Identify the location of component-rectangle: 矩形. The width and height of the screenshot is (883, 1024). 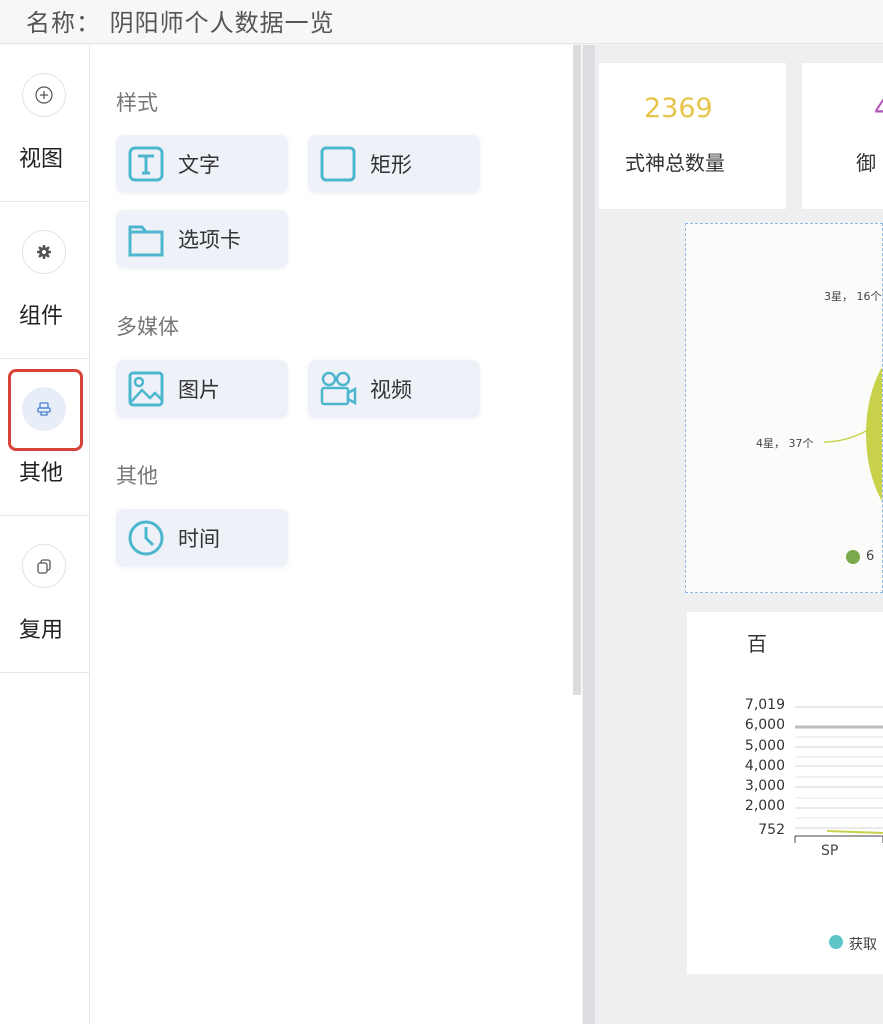
(394, 164).